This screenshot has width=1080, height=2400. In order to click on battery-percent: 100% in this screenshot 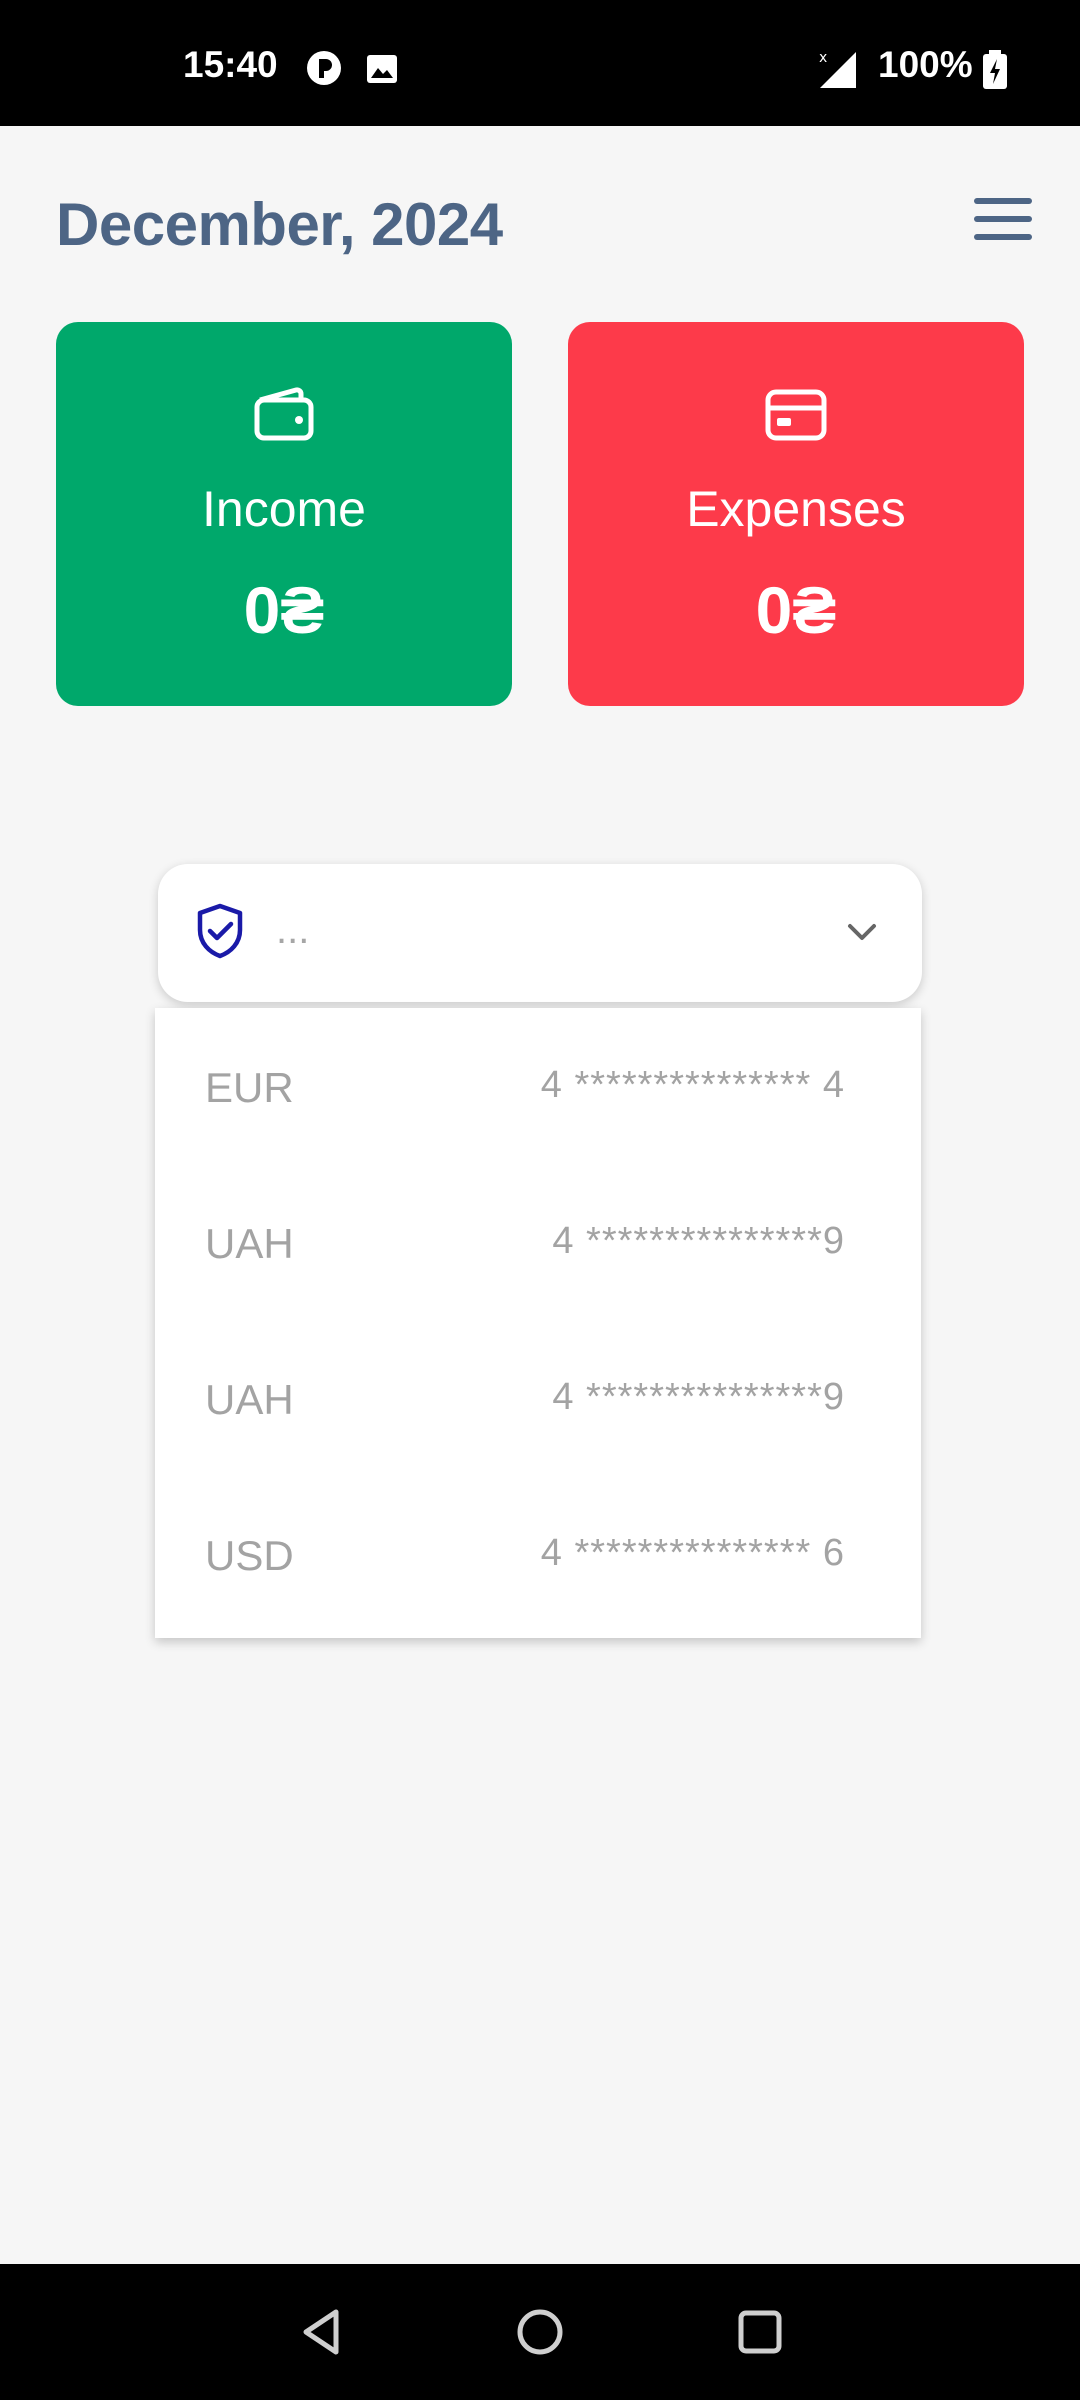, I will do `click(925, 64)`.